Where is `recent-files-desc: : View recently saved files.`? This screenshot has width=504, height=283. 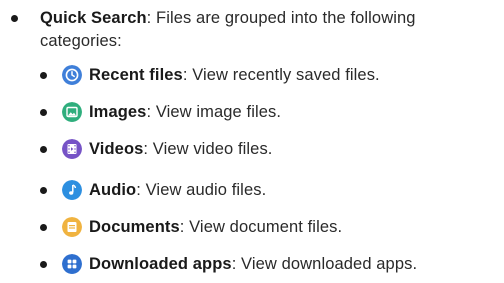 recent-files-desc: : View recently saved files. is located at coordinates (281, 75).